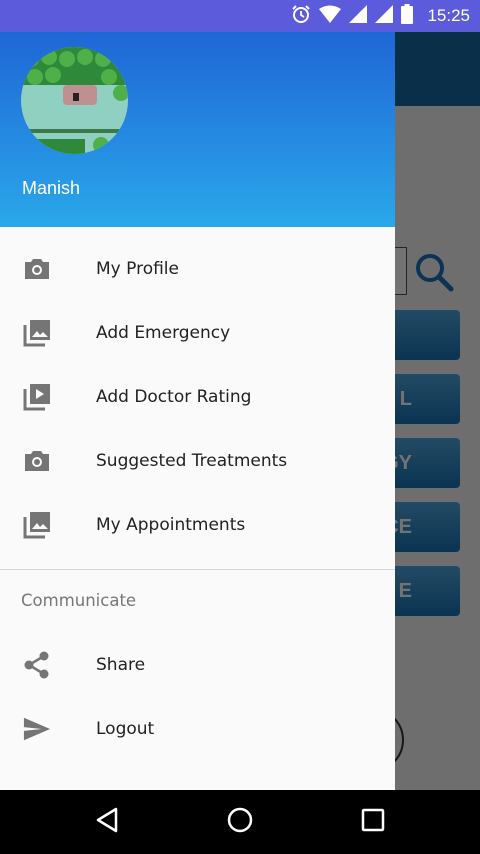 The image size is (480, 854). What do you see at coordinates (240, 16) in the screenshot?
I see `status-bar: 15:25` at bounding box center [240, 16].